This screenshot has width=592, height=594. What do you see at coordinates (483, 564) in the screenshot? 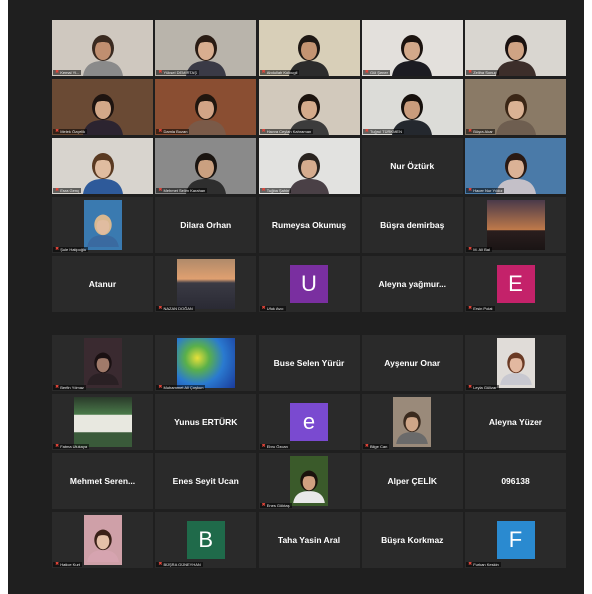
I see `participant-name-label: ✖ Furkan Keskin` at bounding box center [483, 564].